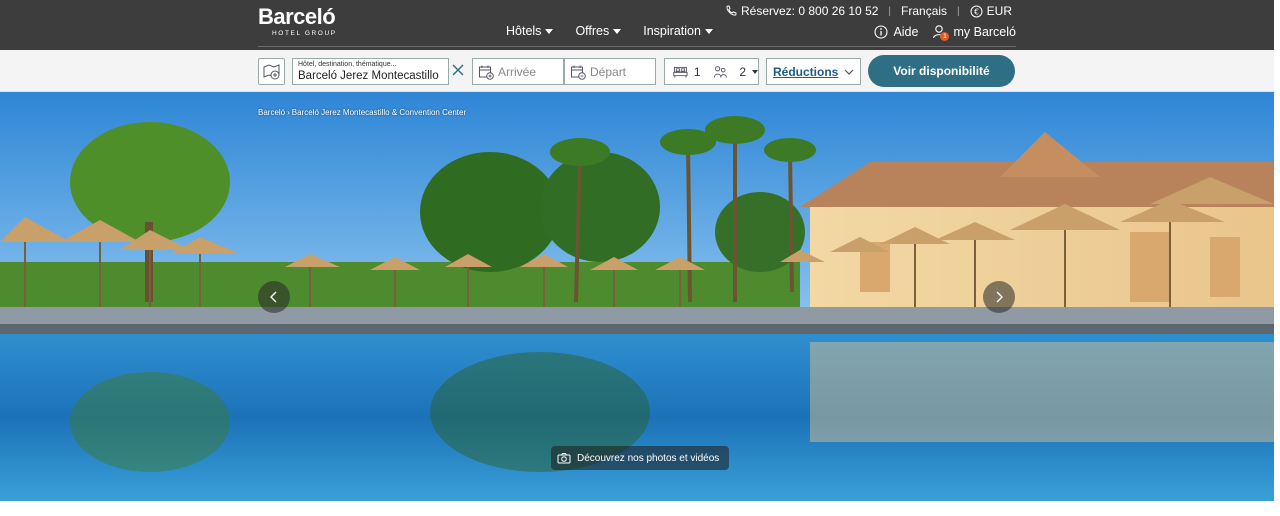  I want to click on language-selector: Français, so click(924, 11).